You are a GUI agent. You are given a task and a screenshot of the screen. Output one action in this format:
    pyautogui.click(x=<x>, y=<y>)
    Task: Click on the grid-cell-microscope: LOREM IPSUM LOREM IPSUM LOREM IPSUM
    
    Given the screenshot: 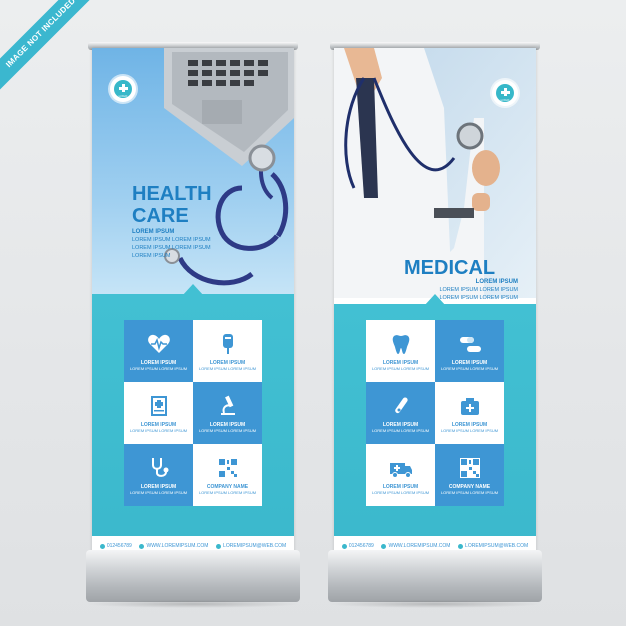 What is the action you would take?
    pyautogui.click(x=227, y=413)
    